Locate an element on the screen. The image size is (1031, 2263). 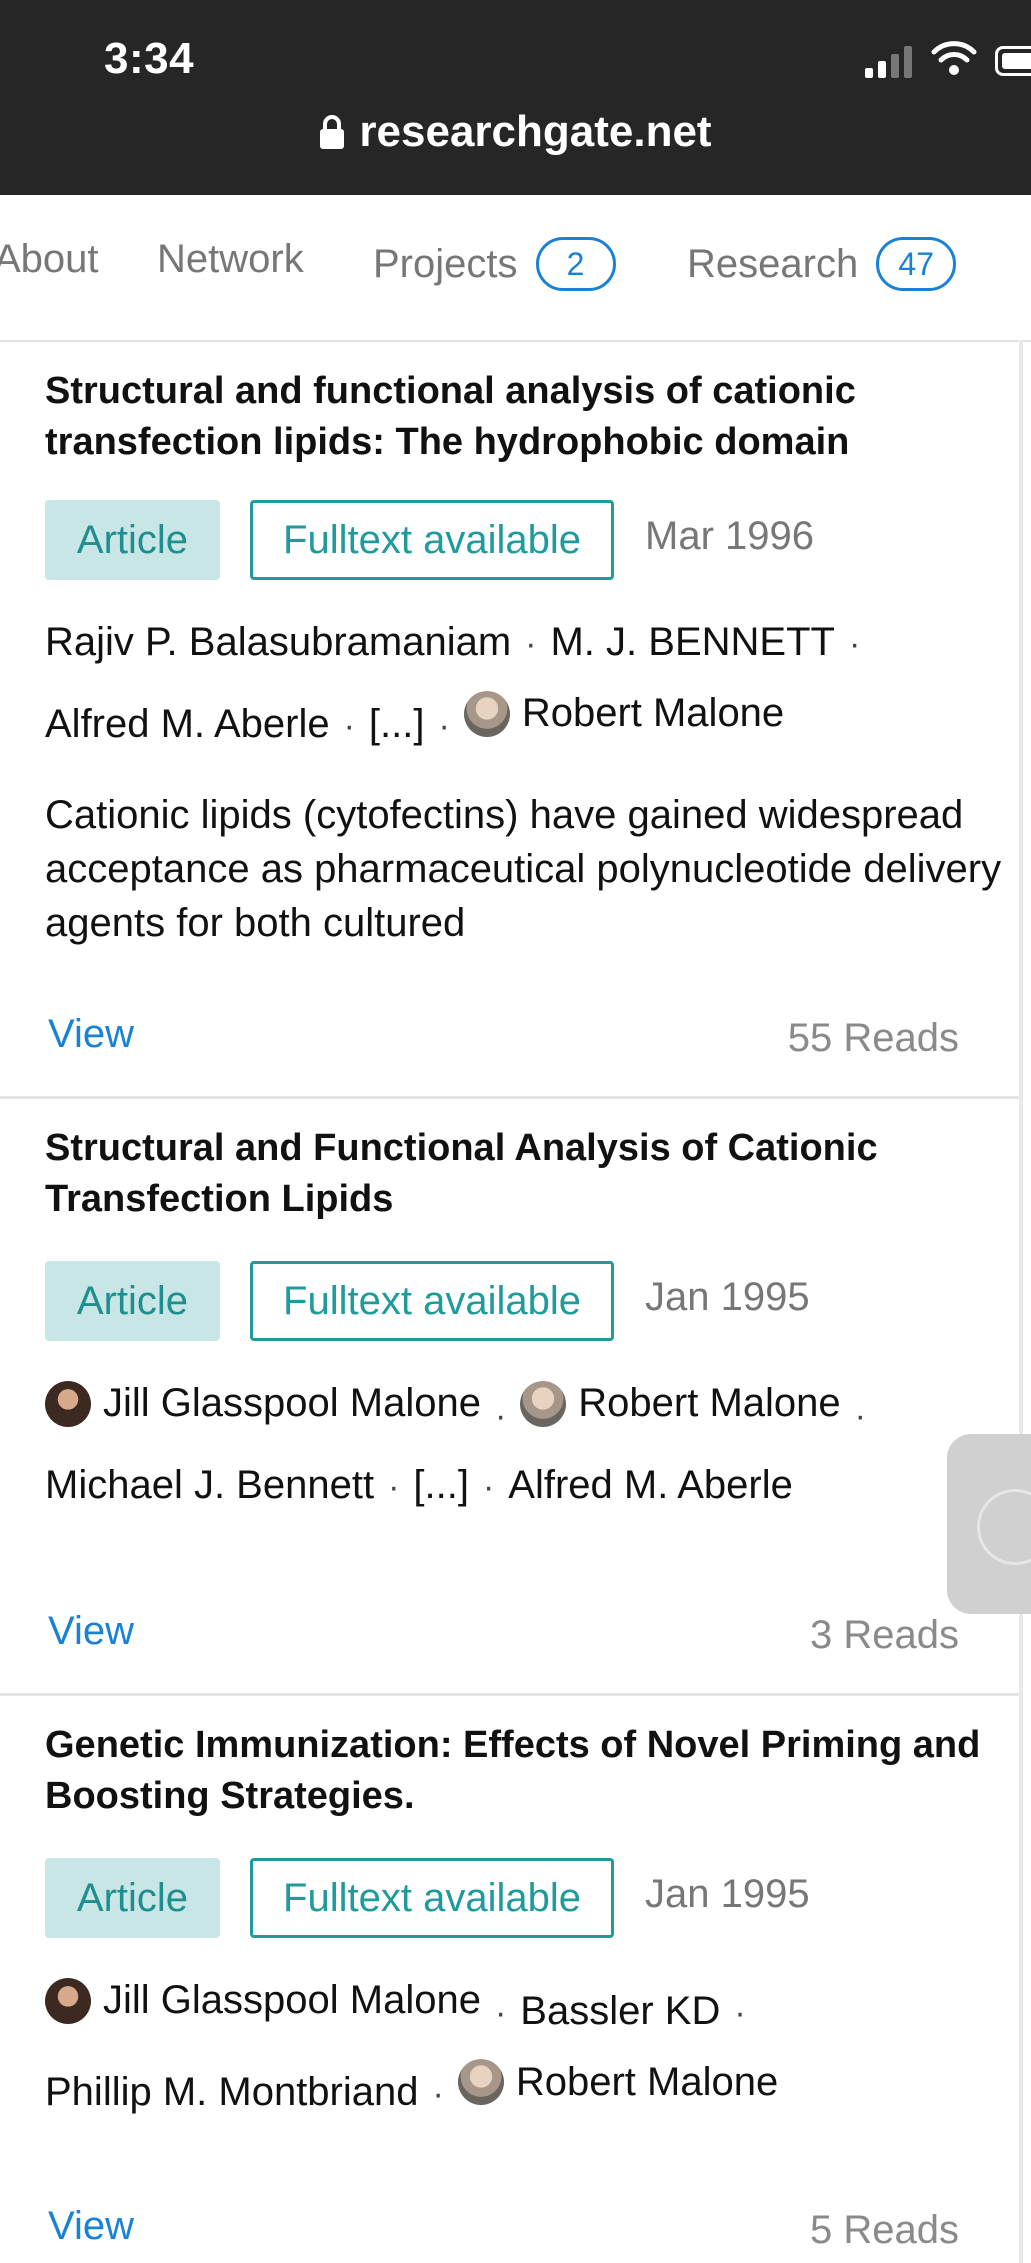
wifi-icon is located at coordinates (954, 58).